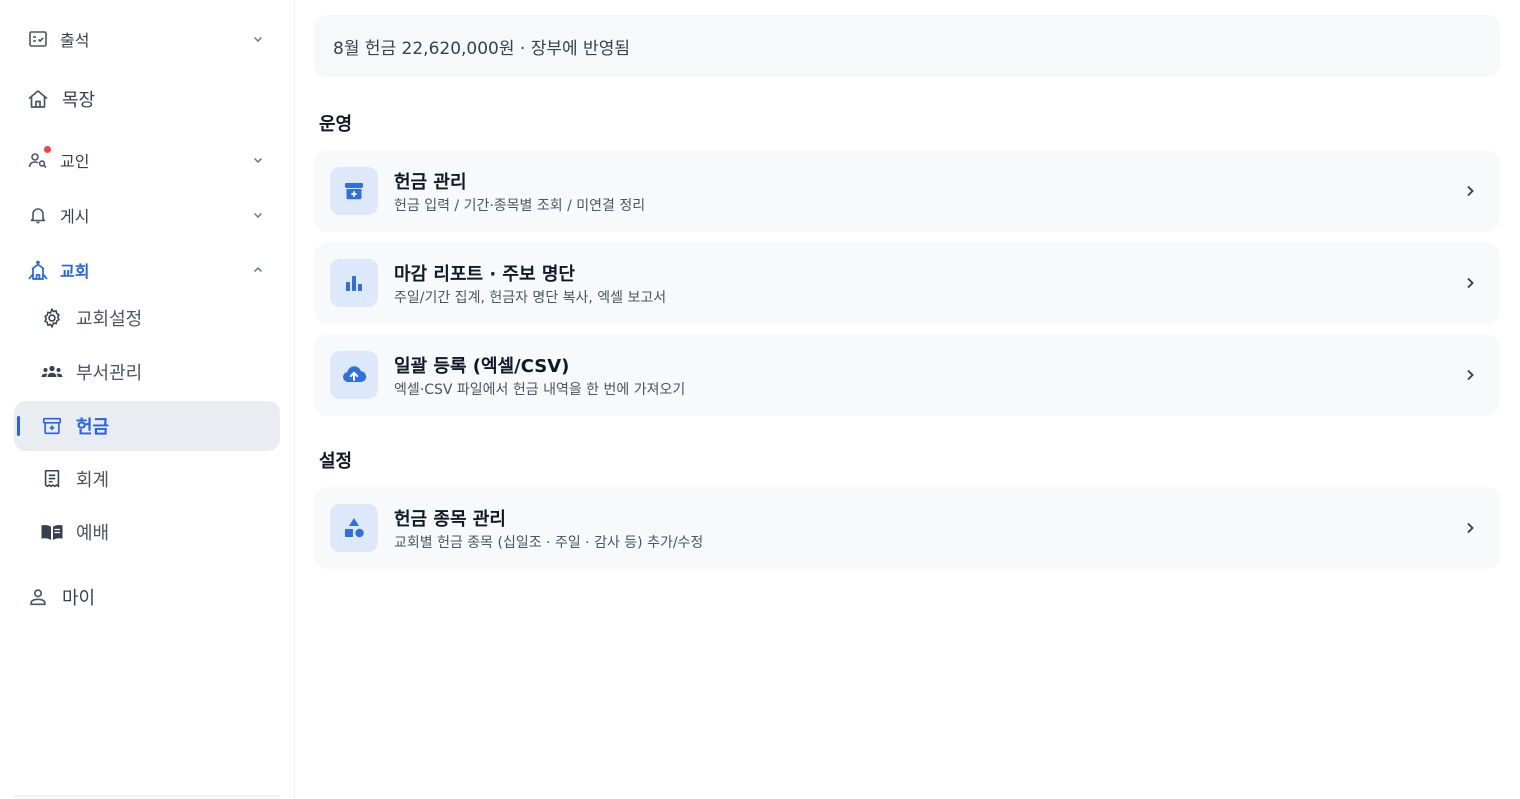  What do you see at coordinates (38, 39) in the screenshot?
I see `attendance-checklist-icon` at bounding box center [38, 39].